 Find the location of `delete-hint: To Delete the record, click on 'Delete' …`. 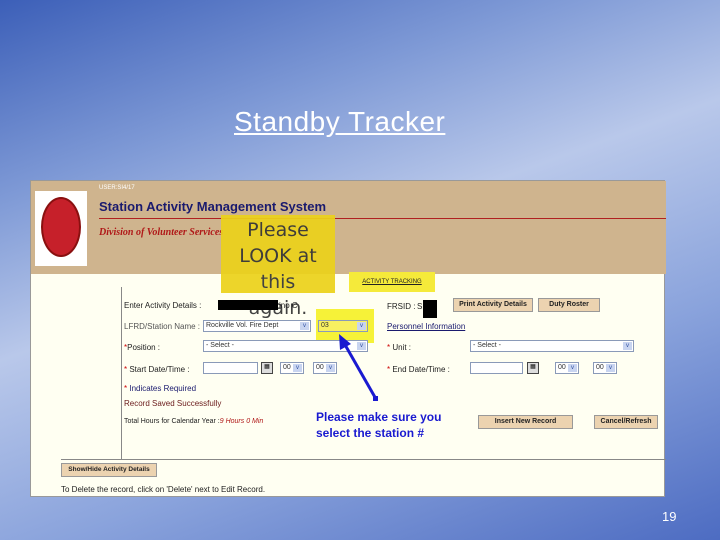

delete-hint: To Delete the record, click on 'Delete' … is located at coordinates (163, 489).